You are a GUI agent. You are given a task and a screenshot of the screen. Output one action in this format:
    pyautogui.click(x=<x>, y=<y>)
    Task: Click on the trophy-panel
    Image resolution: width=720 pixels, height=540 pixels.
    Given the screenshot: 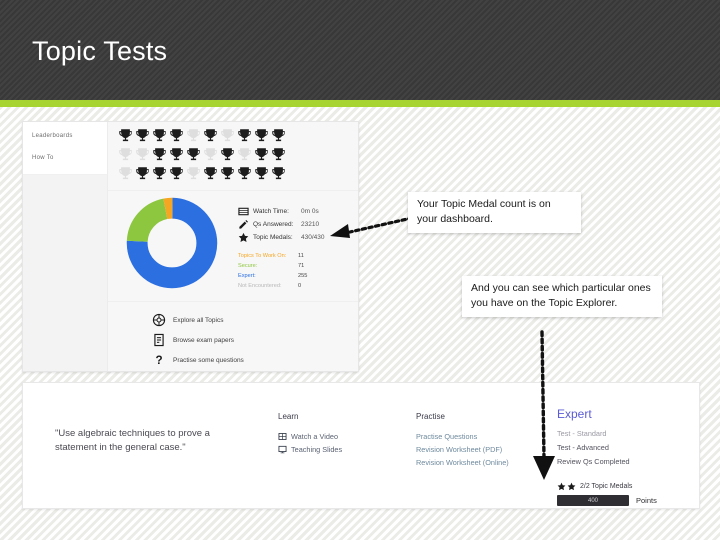 What is the action you would take?
    pyautogui.click(x=233, y=156)
    